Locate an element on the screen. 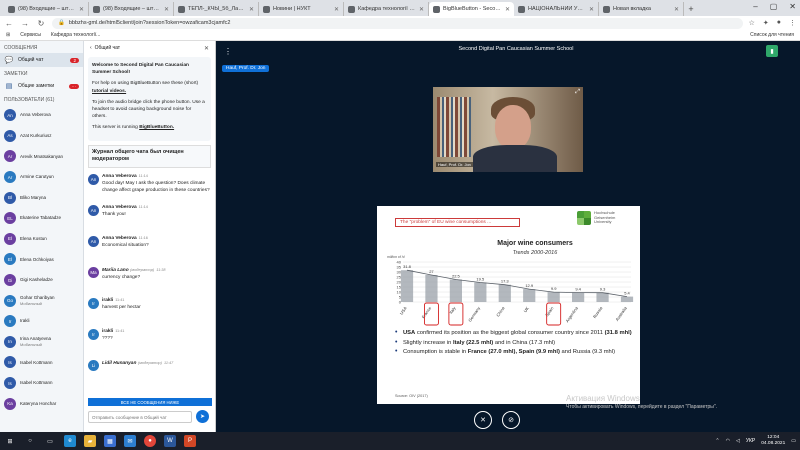 The image size is (800, 450). avatar: Ir is located at coordinates (93, 334).